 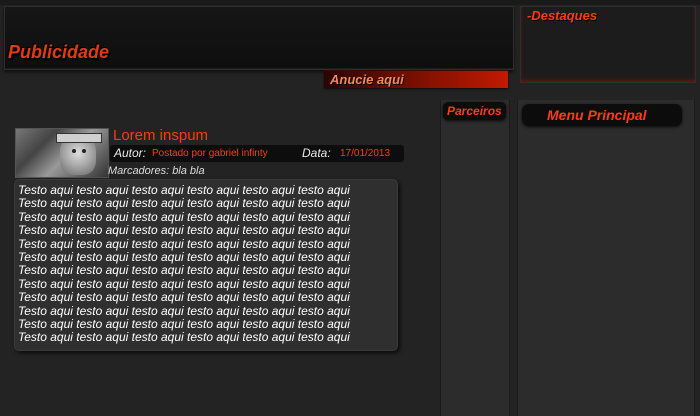 I want to click on partners-header: Parceiros, so click(x=474, y=111).